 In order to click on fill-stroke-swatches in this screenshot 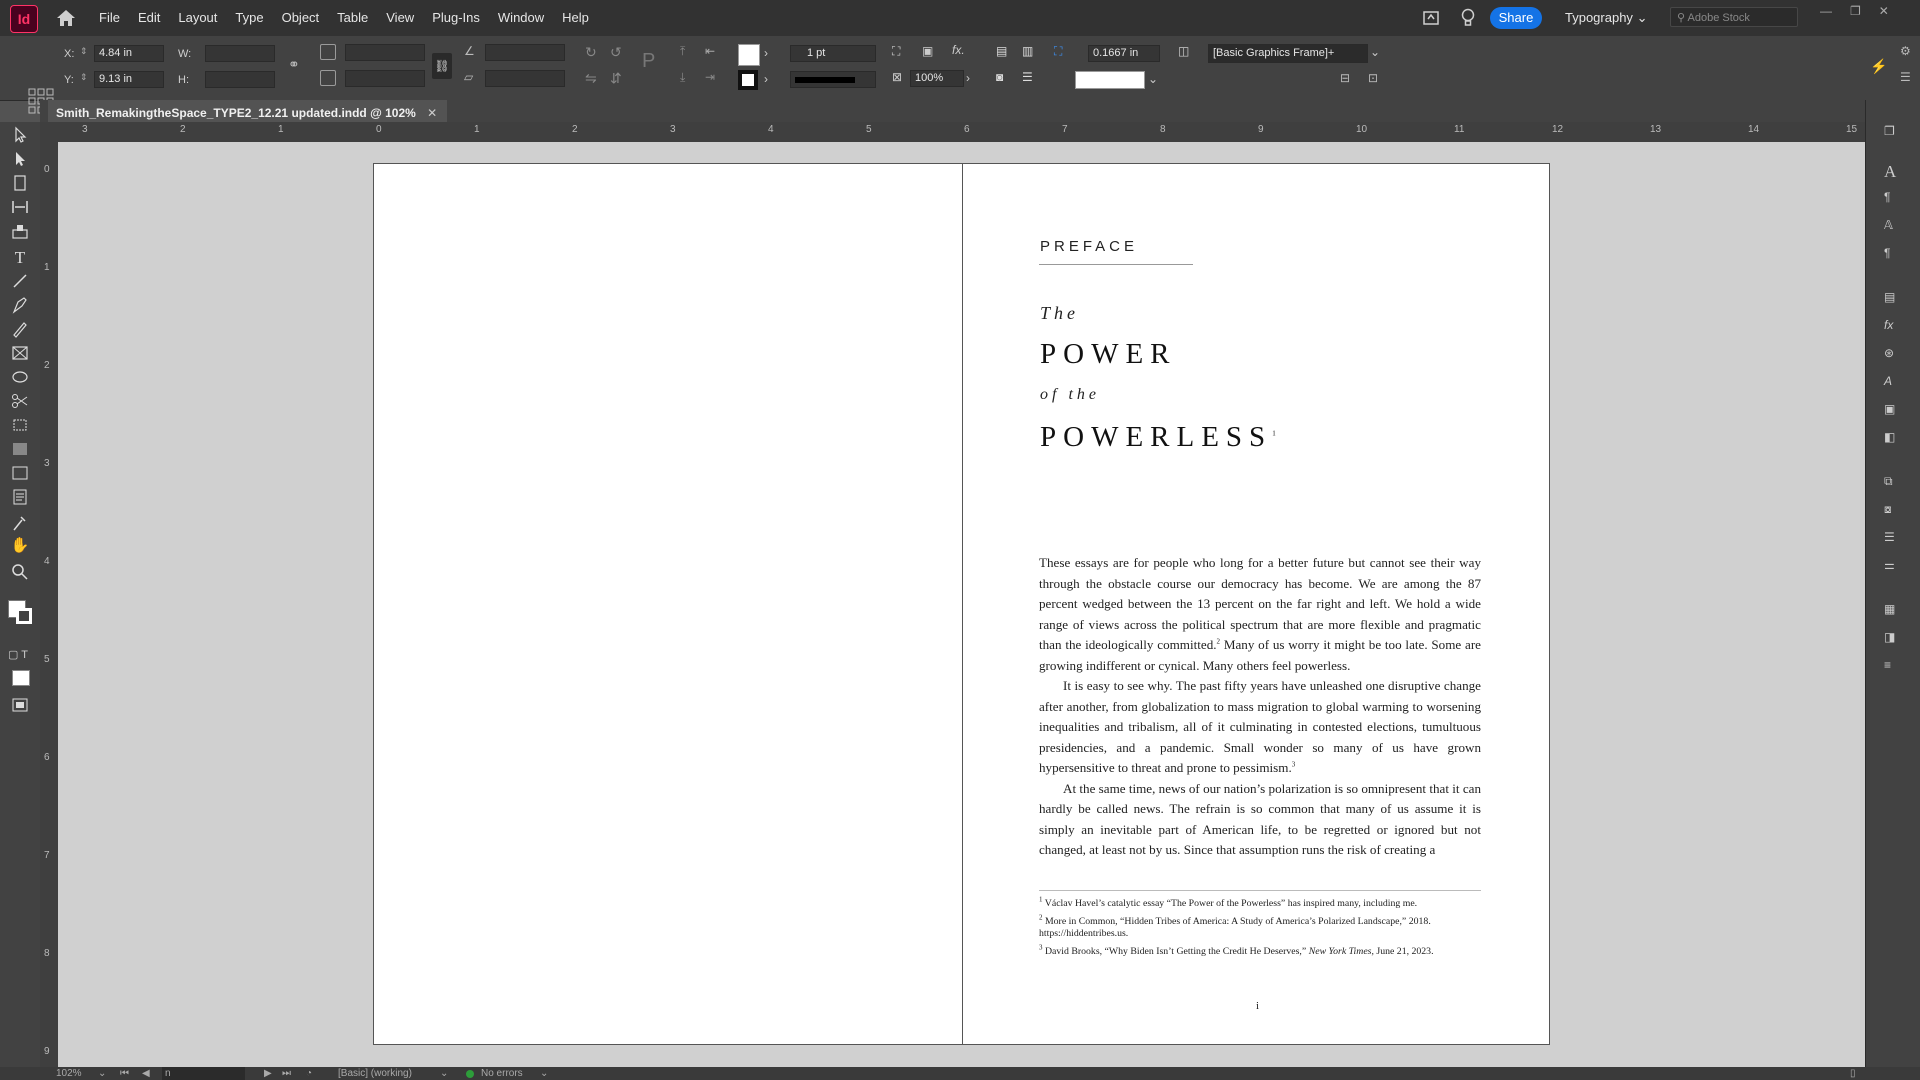, I will do `click(21, 613)`.